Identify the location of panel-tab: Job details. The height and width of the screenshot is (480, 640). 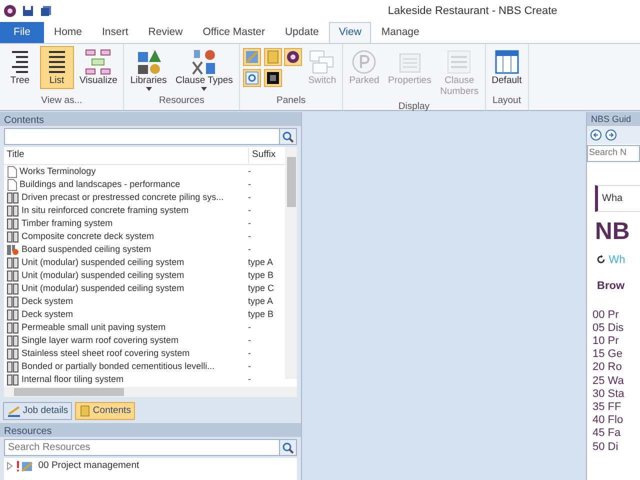
(37, 411).